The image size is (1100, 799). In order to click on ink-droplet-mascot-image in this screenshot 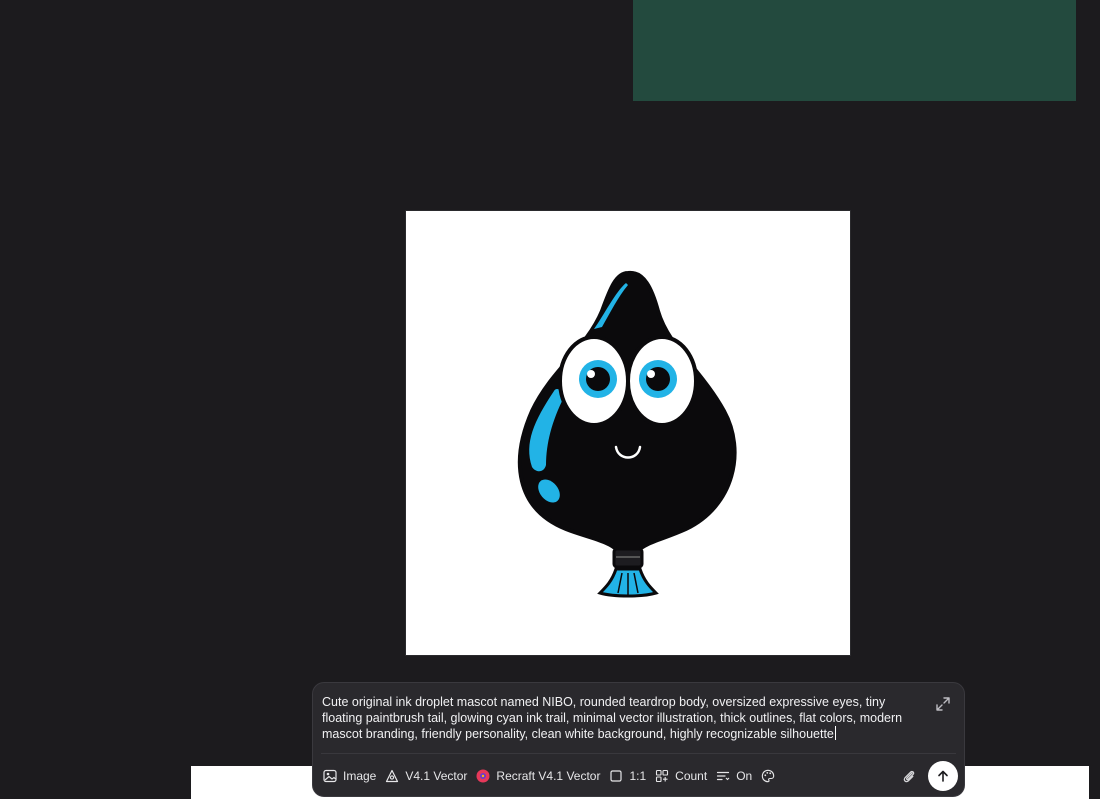, I will do `click(627, 434)`.